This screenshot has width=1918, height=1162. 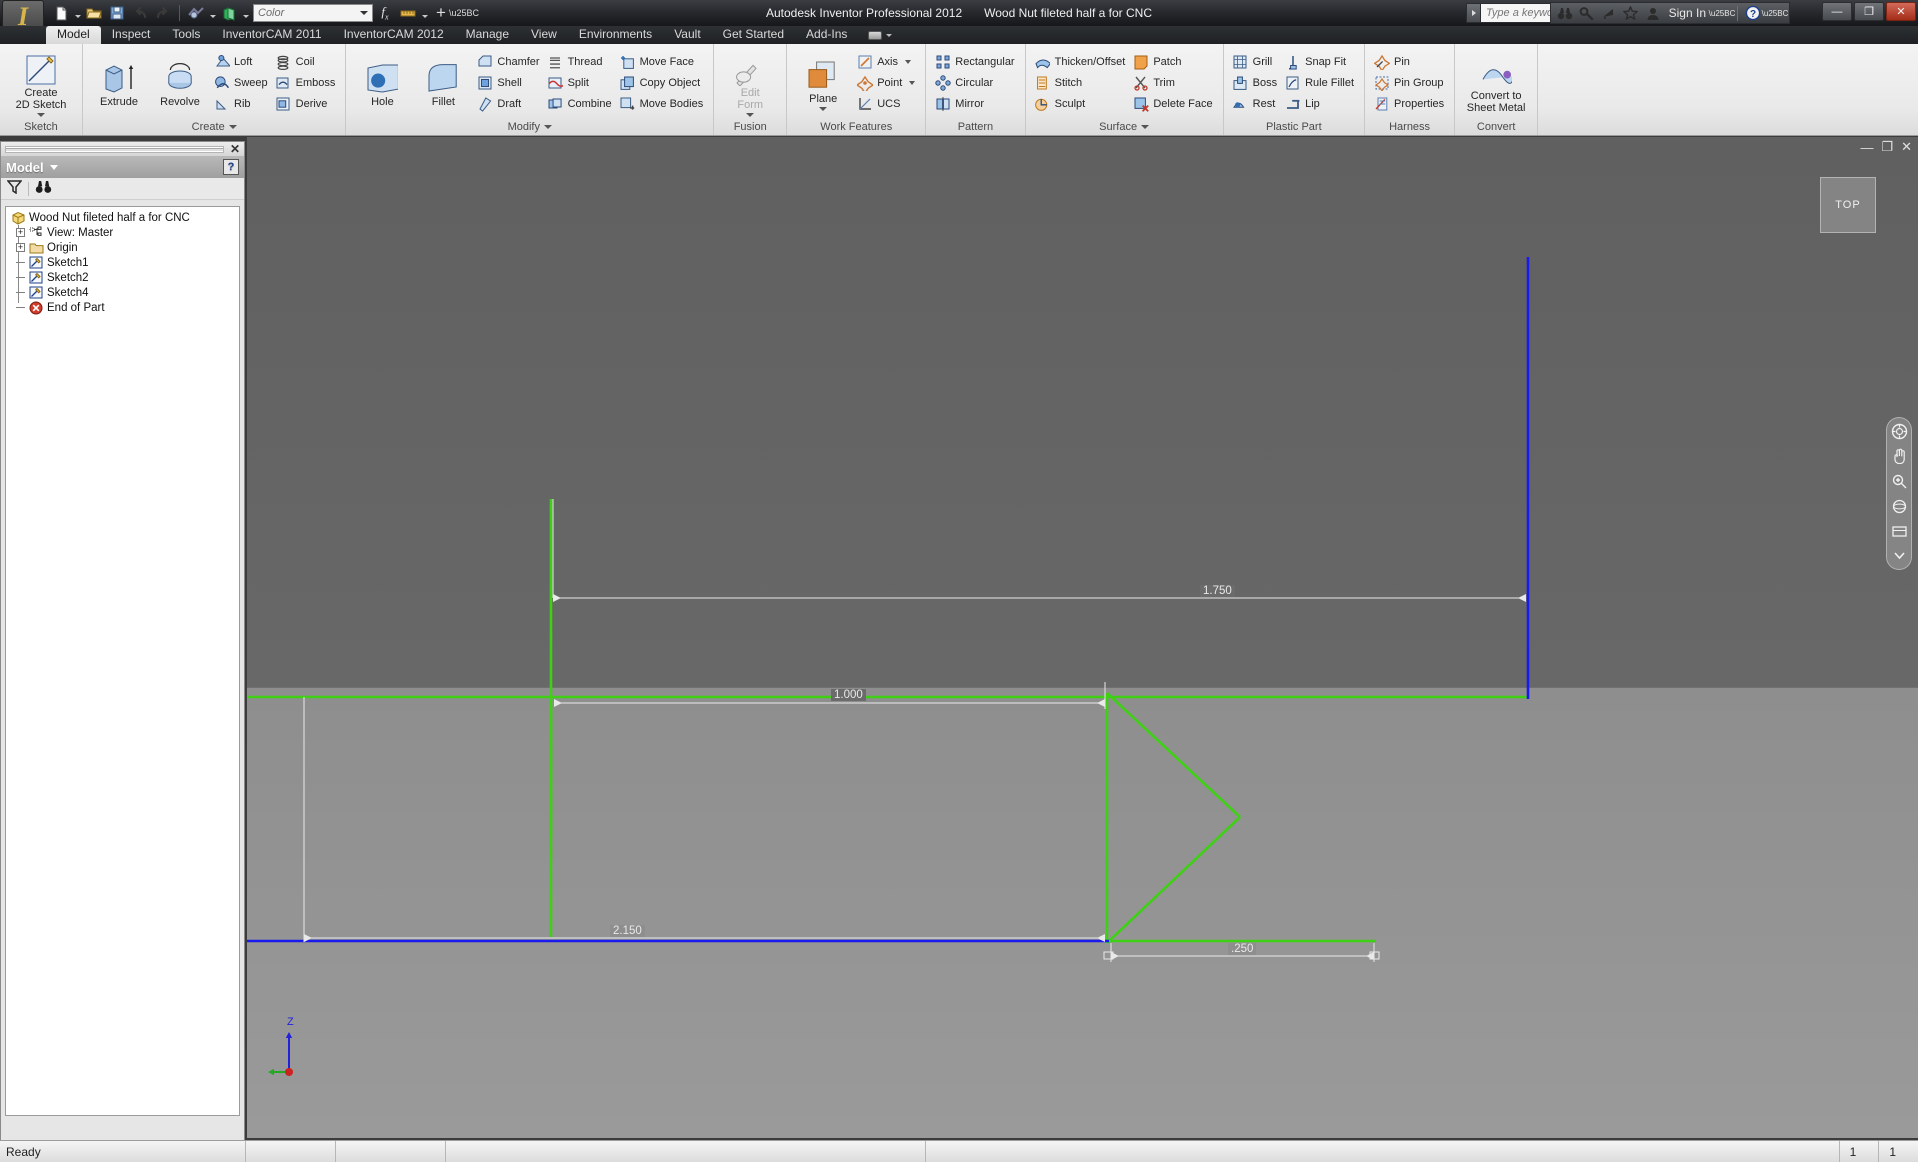 I want to click on ribbon-tab-inventorcam-2012: InventorCAM 2012, so click(x=394, y=35).